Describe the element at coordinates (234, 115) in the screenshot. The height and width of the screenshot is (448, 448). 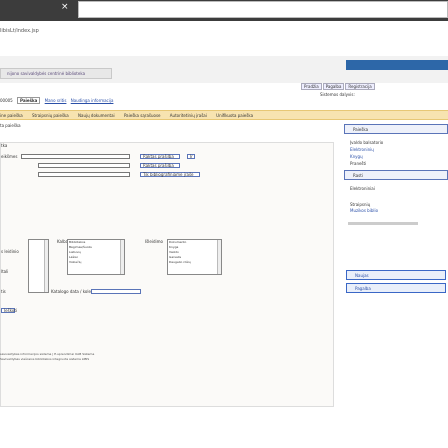
I see `nav-item-unified: Unifikuota paieška` at that location.